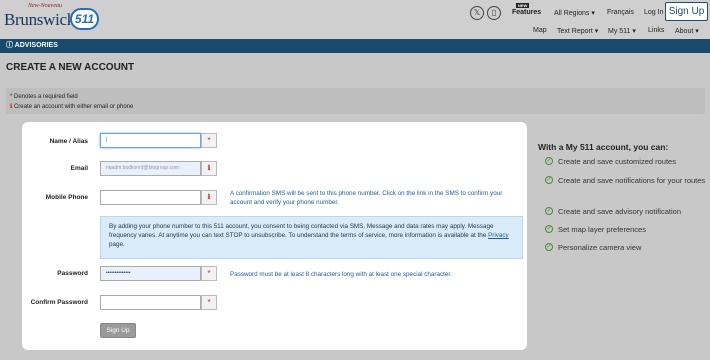  Describe the element at coordinates (602, 229) in the screenshot. I see `benefit-text: Set map layer preferences` at that location.